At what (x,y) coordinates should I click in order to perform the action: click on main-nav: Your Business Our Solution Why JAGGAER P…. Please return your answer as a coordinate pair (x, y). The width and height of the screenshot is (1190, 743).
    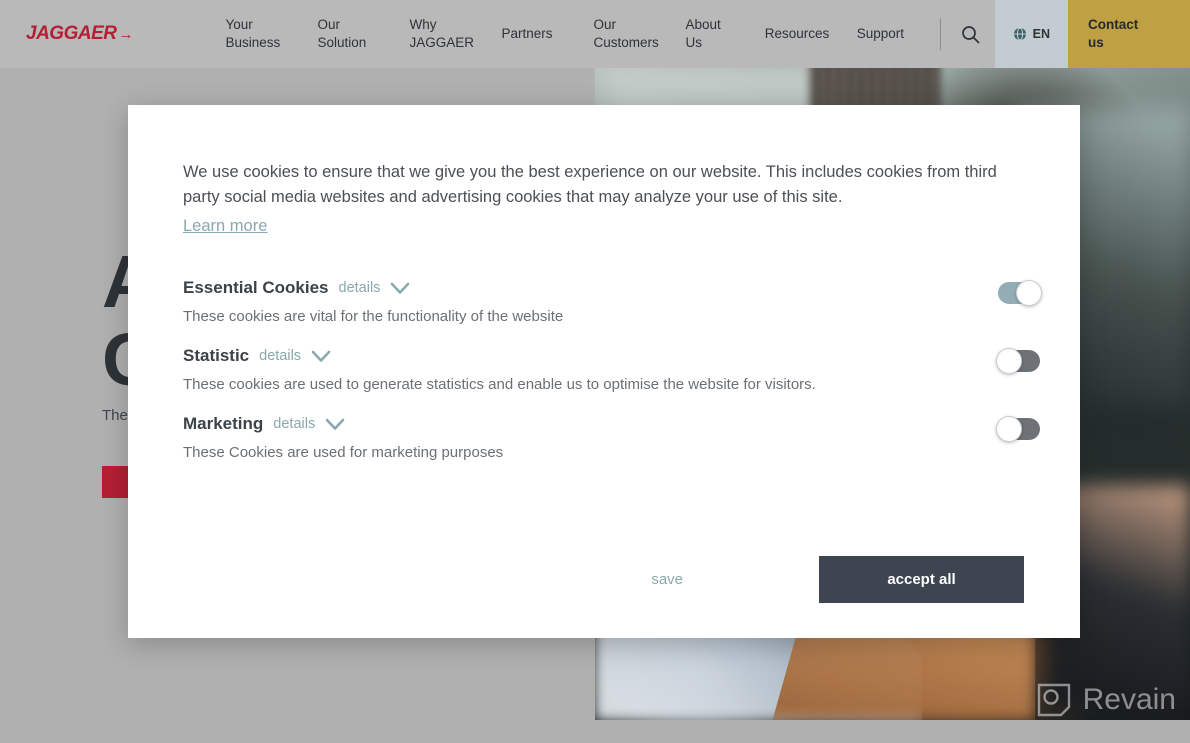
    Looking at the image, I should click on (542, 34).